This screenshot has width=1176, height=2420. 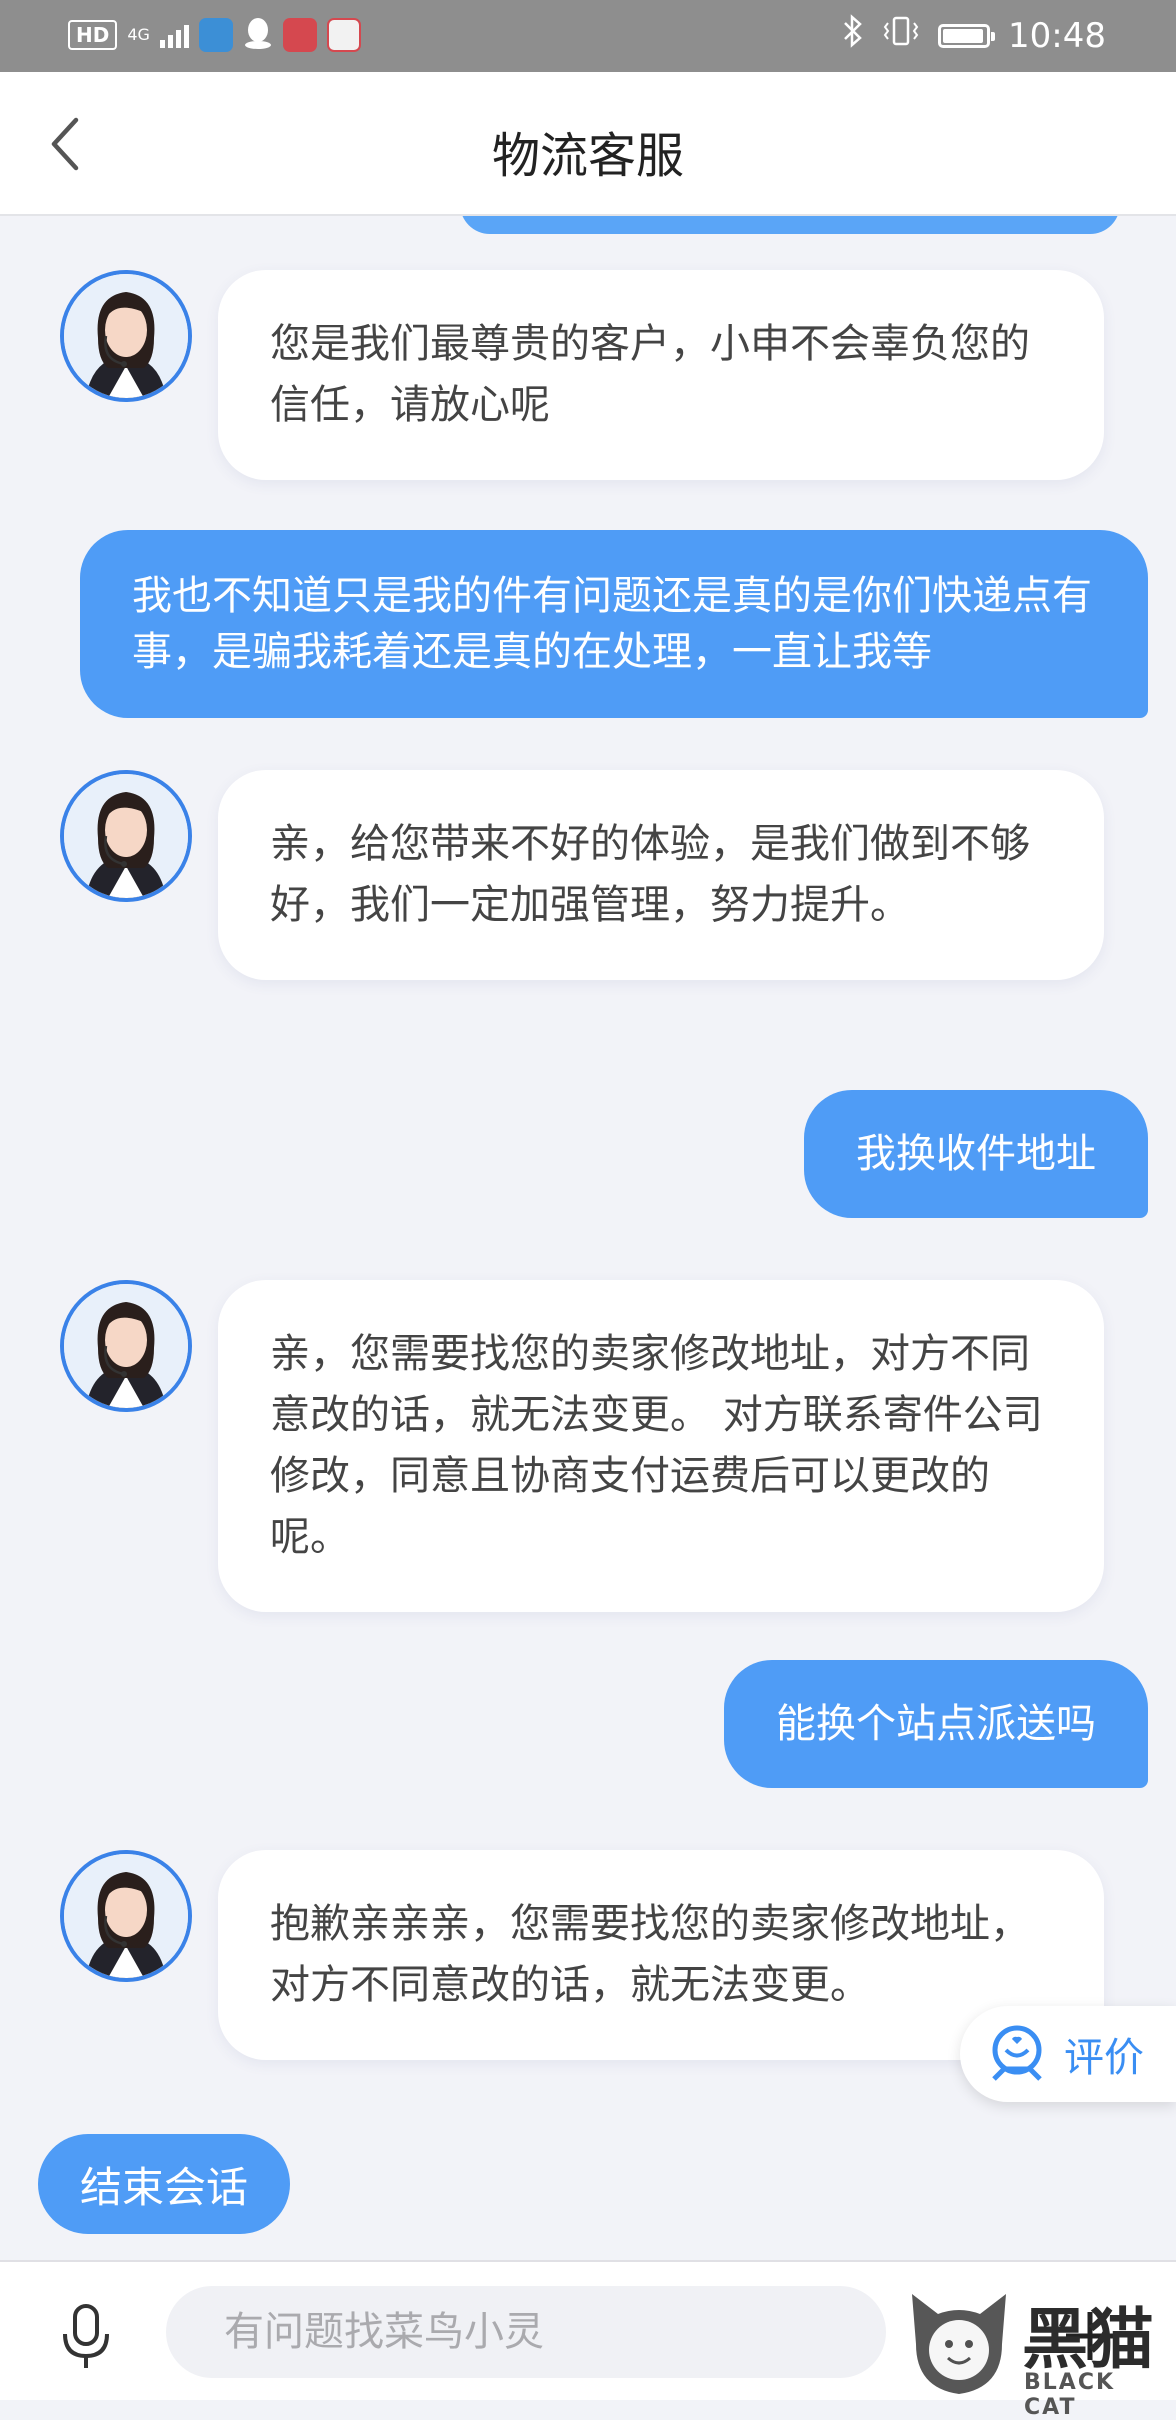 I want to click on agent-message: 您是我们最尊贵的客户，小申不会辜负您的信任，请放心呢, so click(x=661, y=375).